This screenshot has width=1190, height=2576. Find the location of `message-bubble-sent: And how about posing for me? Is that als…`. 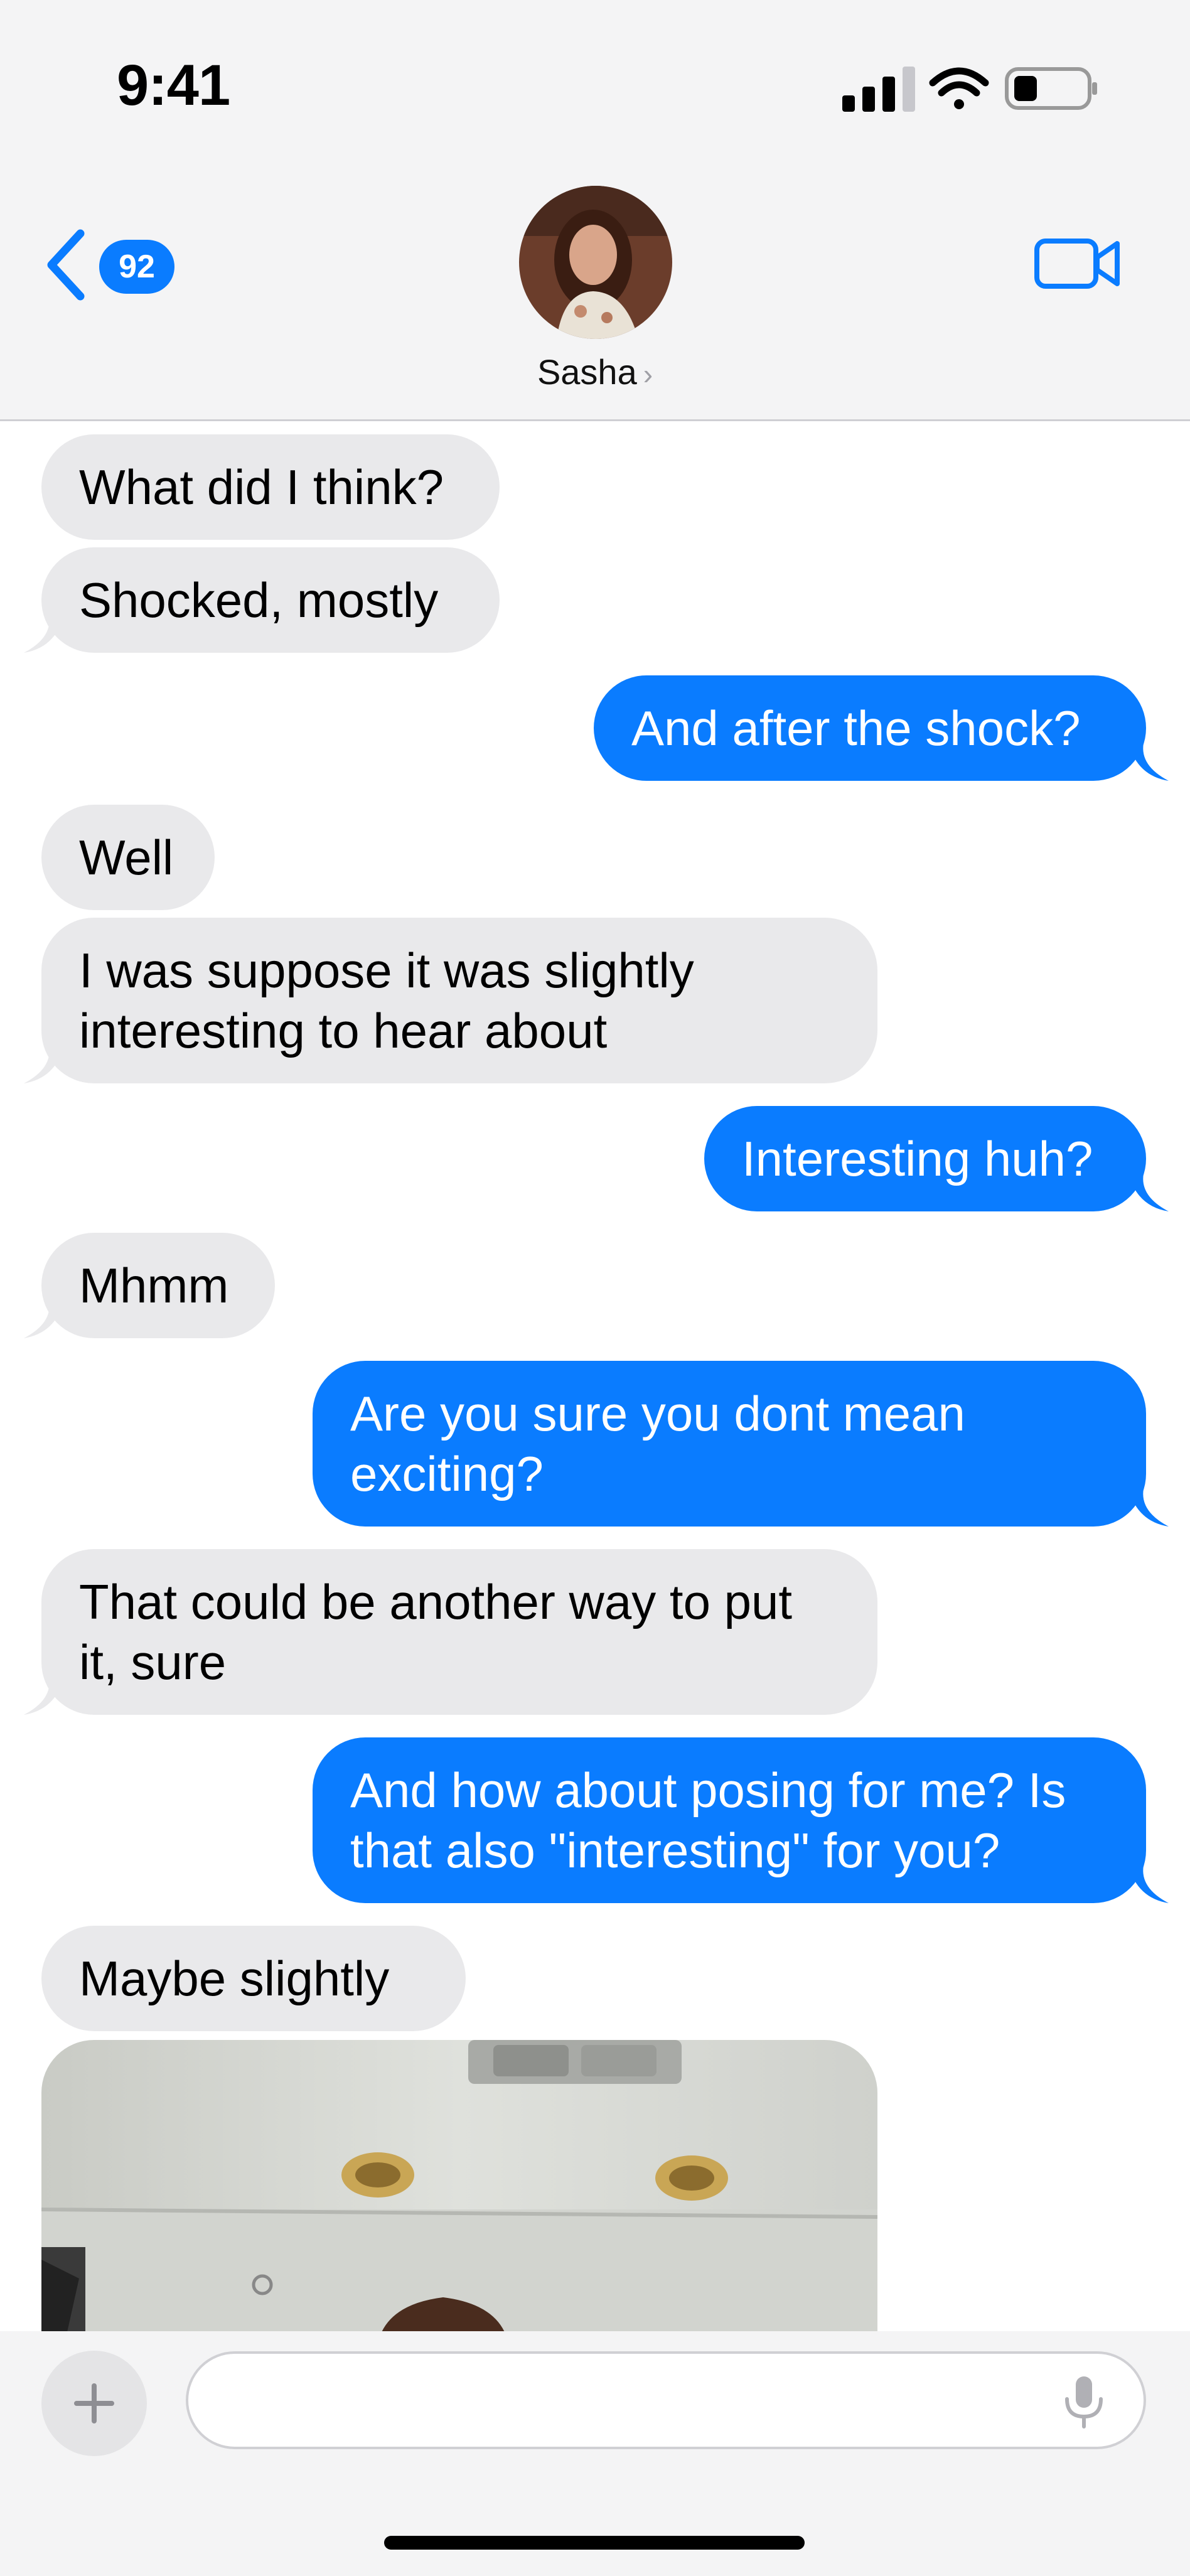

message-bubble-sent: And how about posing for me? Is that als… is located at coordinates (729, 1820).